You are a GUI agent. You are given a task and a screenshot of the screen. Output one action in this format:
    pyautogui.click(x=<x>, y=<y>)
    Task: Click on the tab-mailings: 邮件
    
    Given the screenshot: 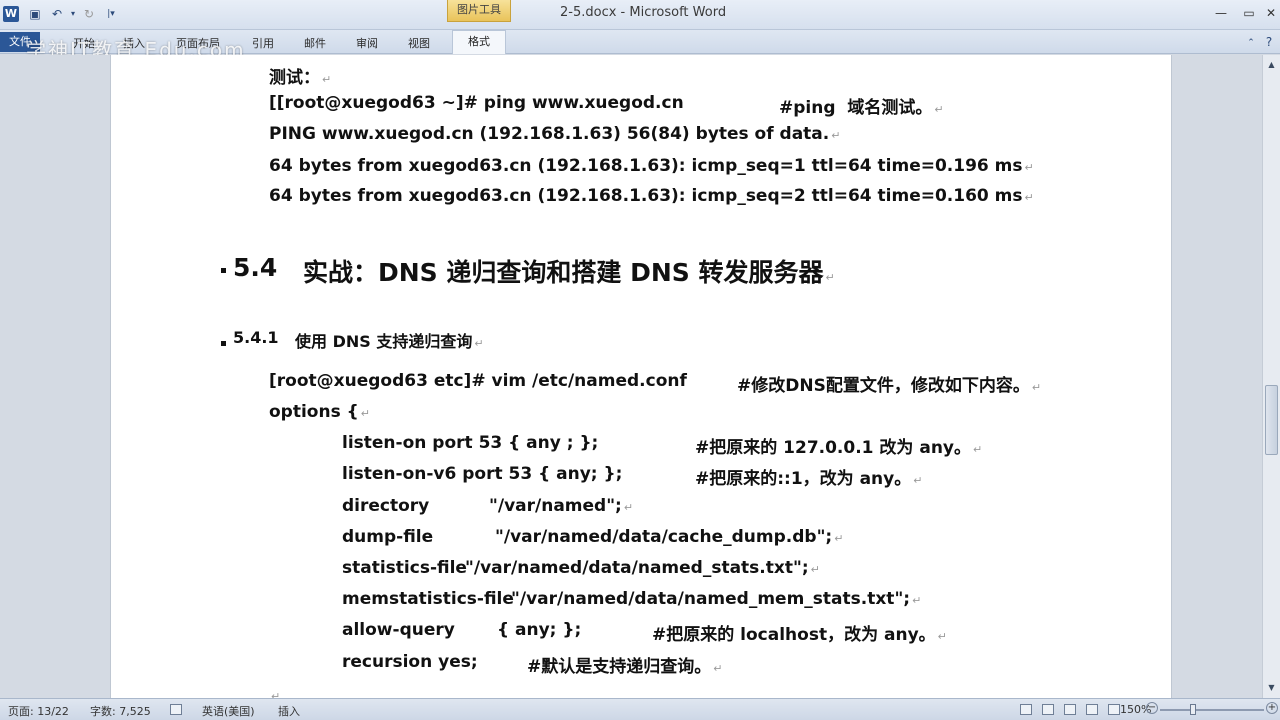 What is the action you would take?
    pyautogui.click(x=315, y=43)
    